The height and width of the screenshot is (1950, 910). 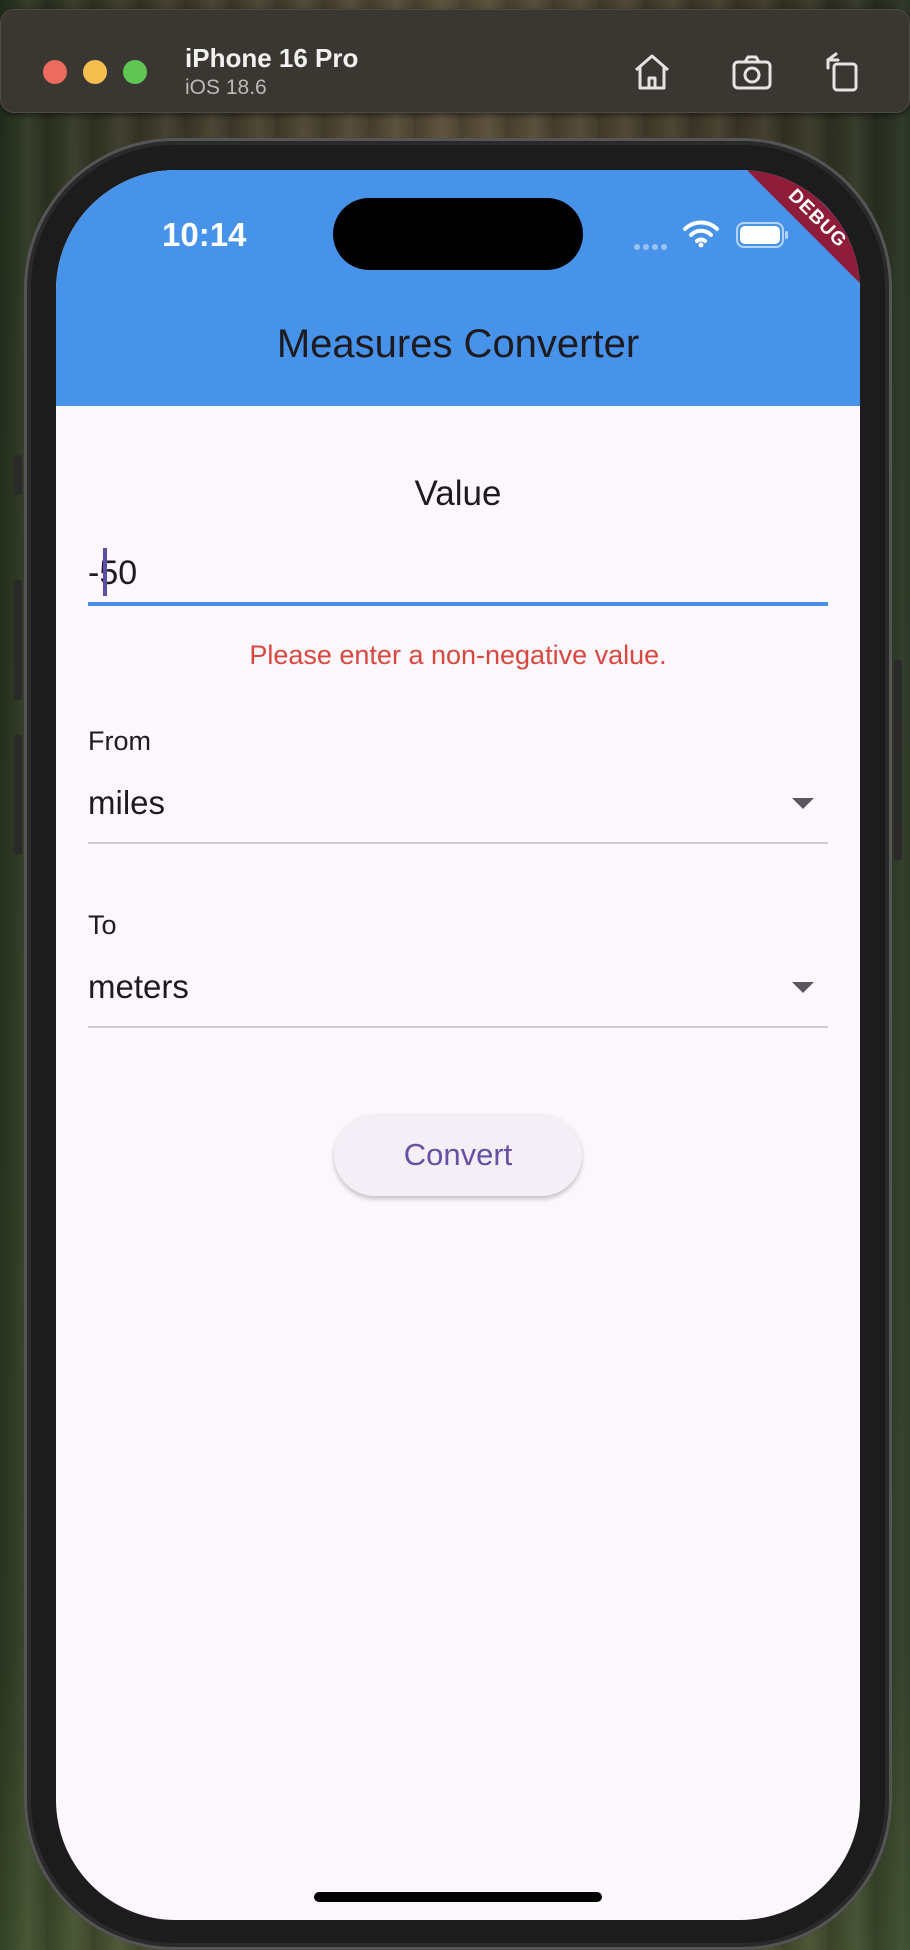 I want to click on rotate-icon, so click(x=842, y=72).